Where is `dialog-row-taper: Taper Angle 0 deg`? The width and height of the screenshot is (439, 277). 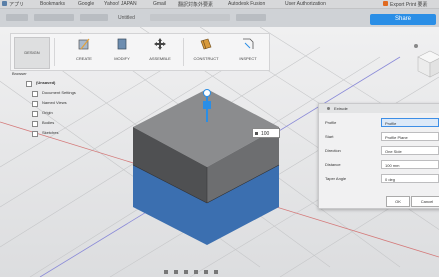
dialog-row-taper: Taper Angle 0 deg is located at coordinates (382, 179).